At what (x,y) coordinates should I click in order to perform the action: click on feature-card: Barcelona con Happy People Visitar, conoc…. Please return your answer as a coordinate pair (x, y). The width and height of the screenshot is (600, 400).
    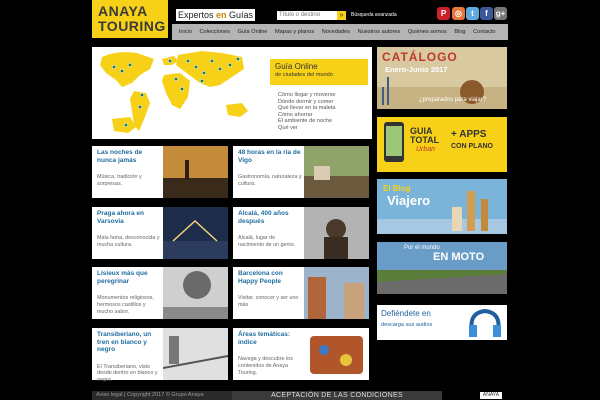
    Looking at the image, I should click on (301, 293).